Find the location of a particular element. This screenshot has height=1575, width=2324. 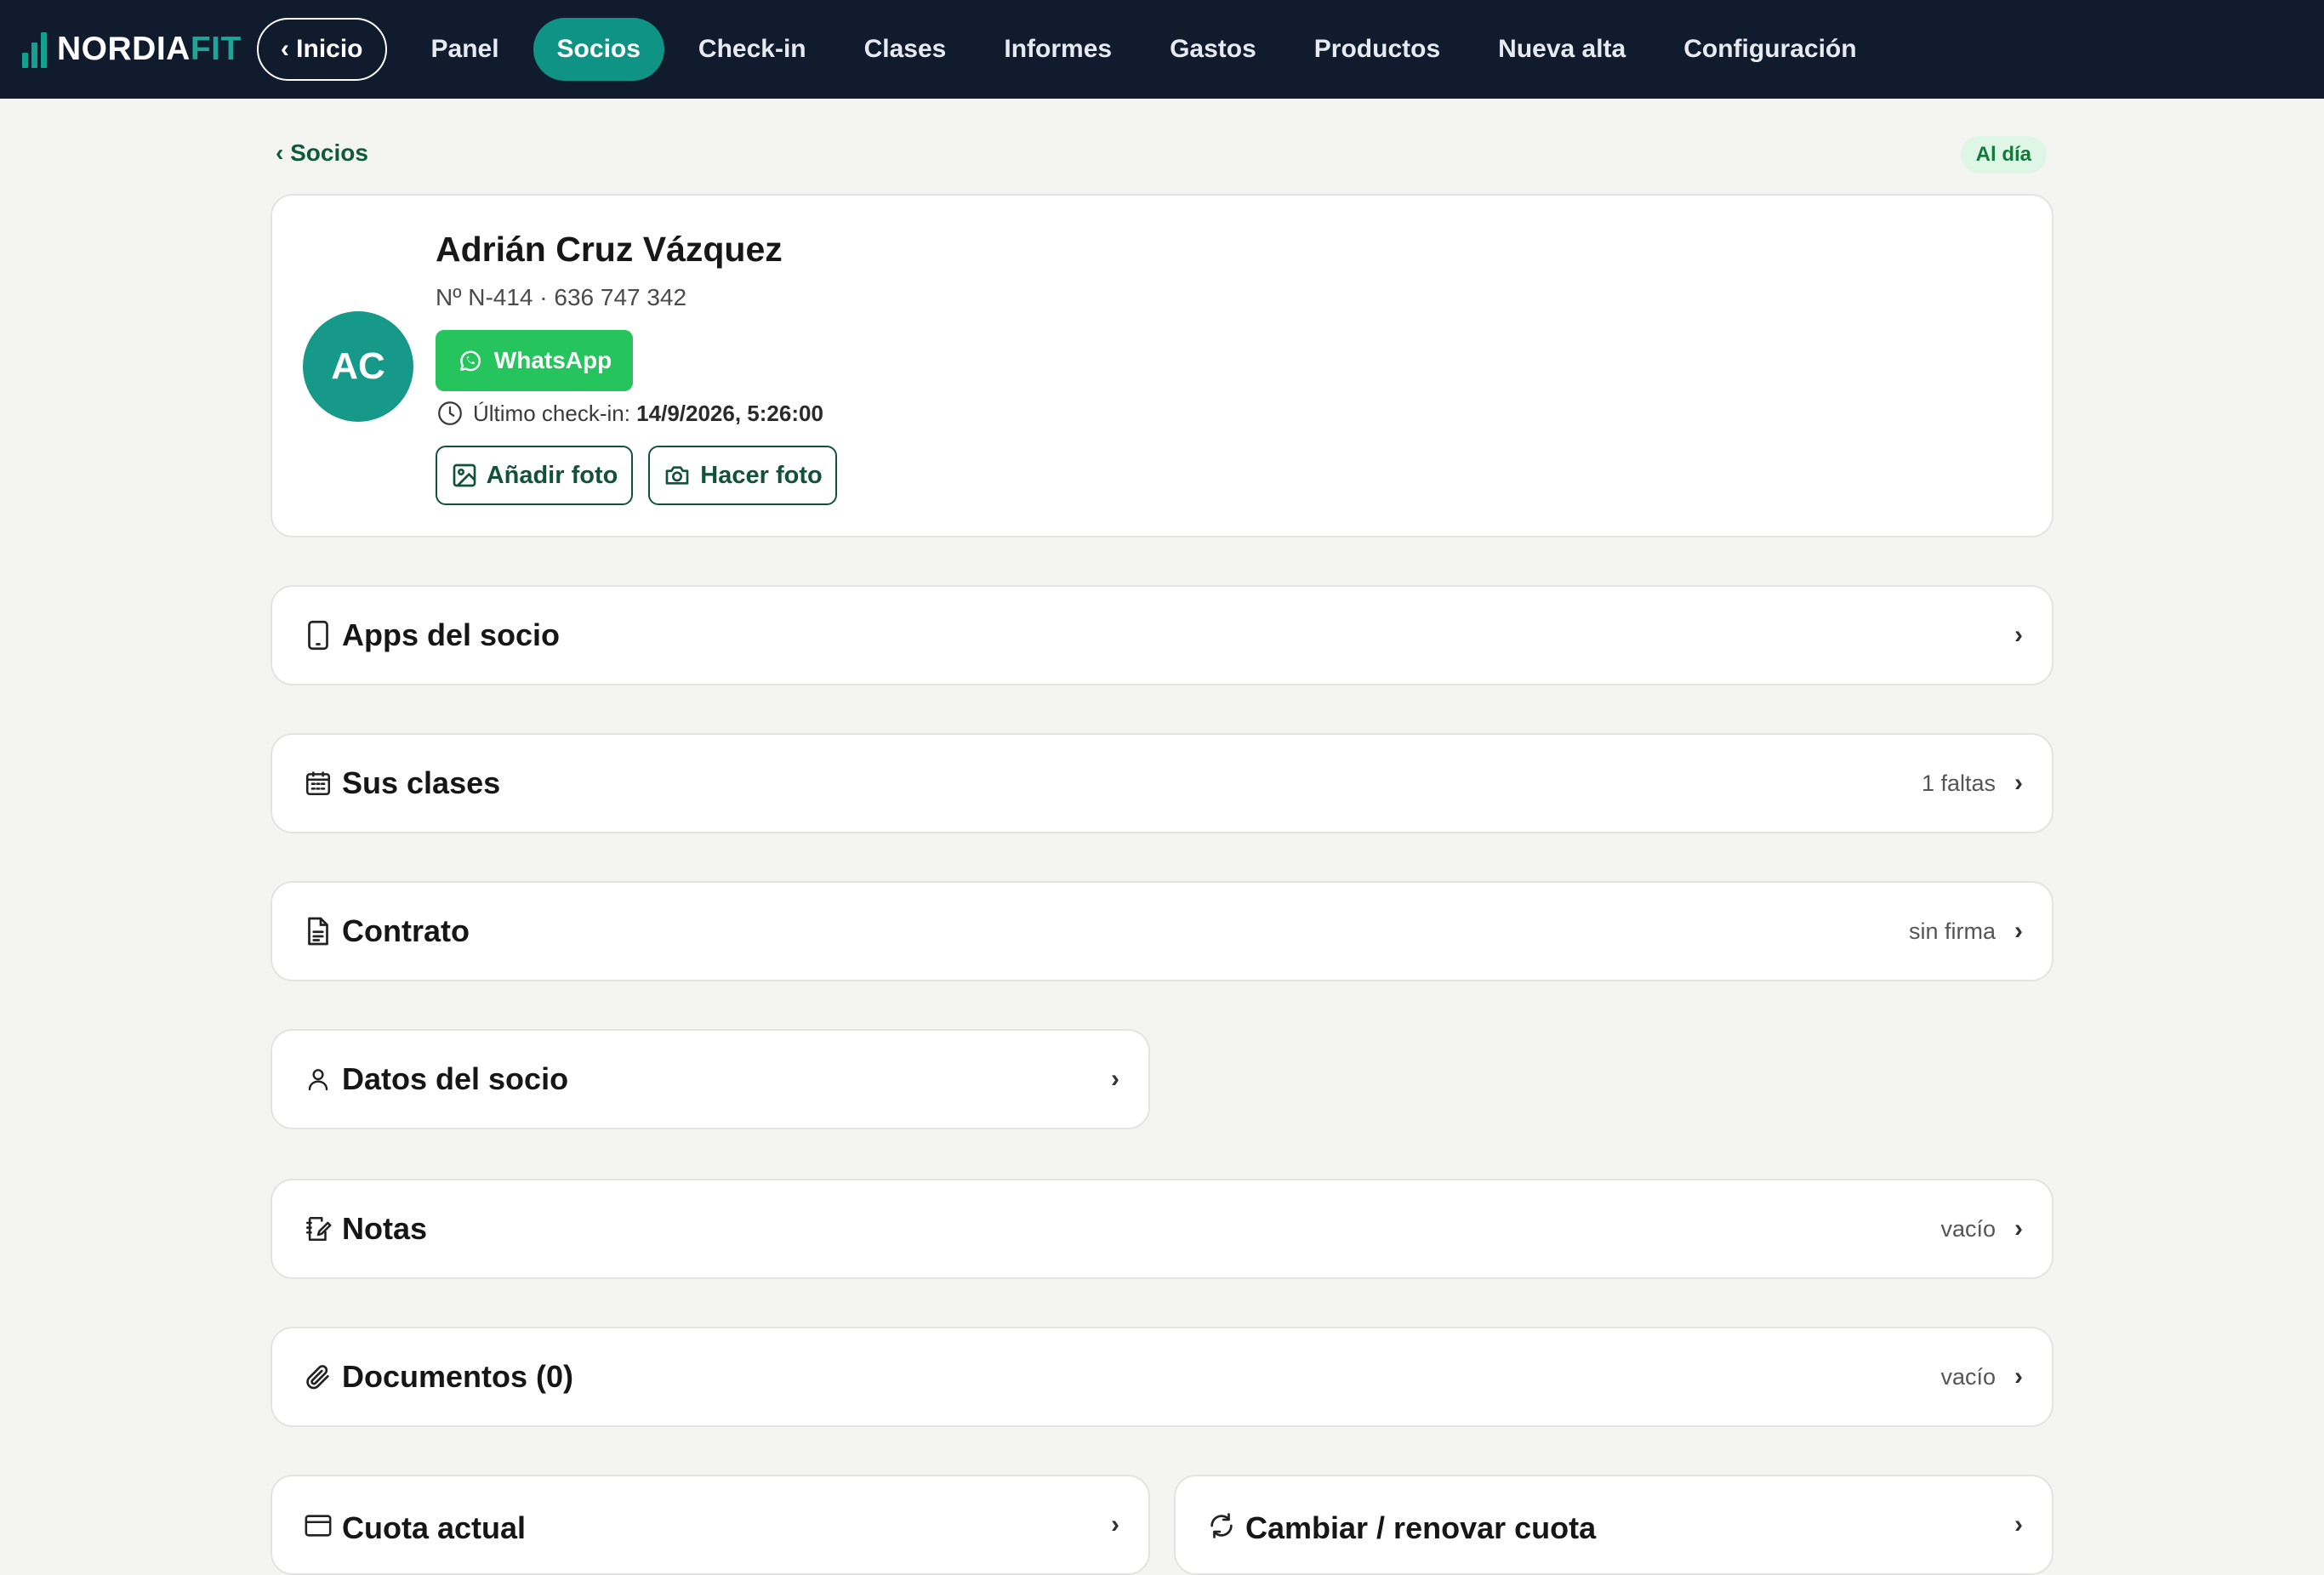

add-photo-label: Añadir foto is located at coordinates (552, 475).